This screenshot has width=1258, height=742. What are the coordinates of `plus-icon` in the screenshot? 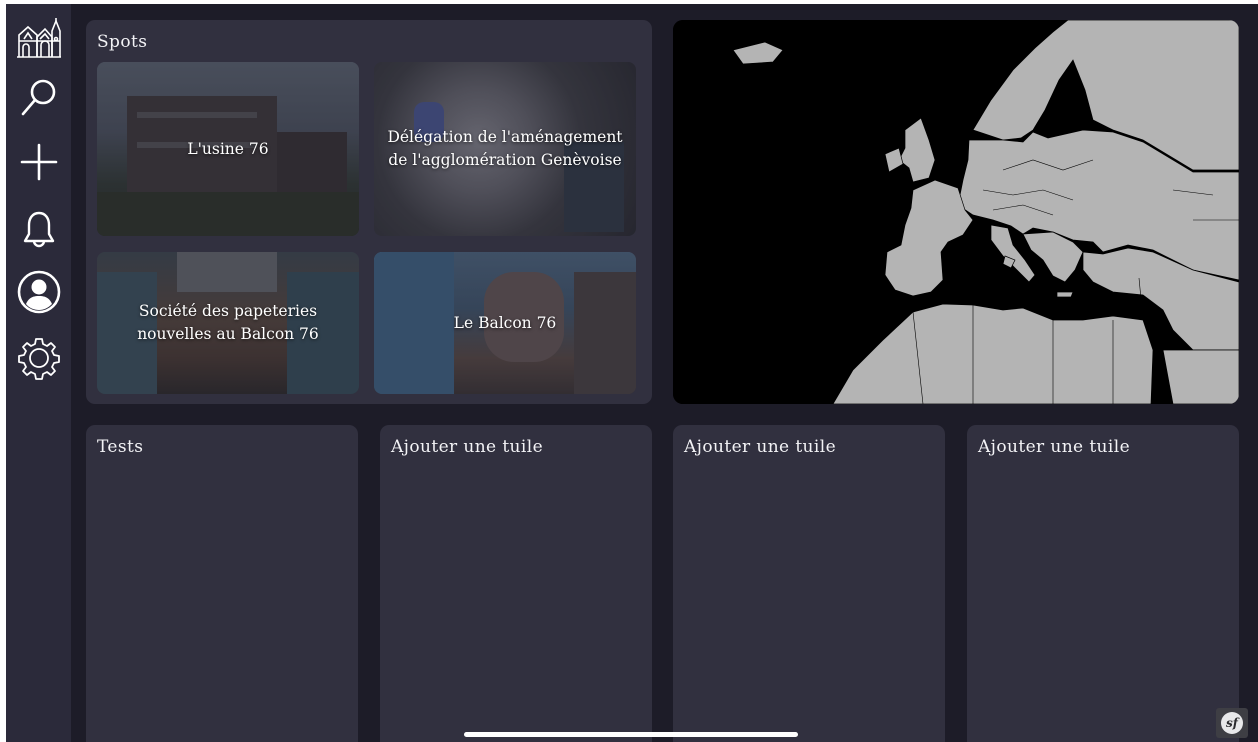 It's located at (39, 162).